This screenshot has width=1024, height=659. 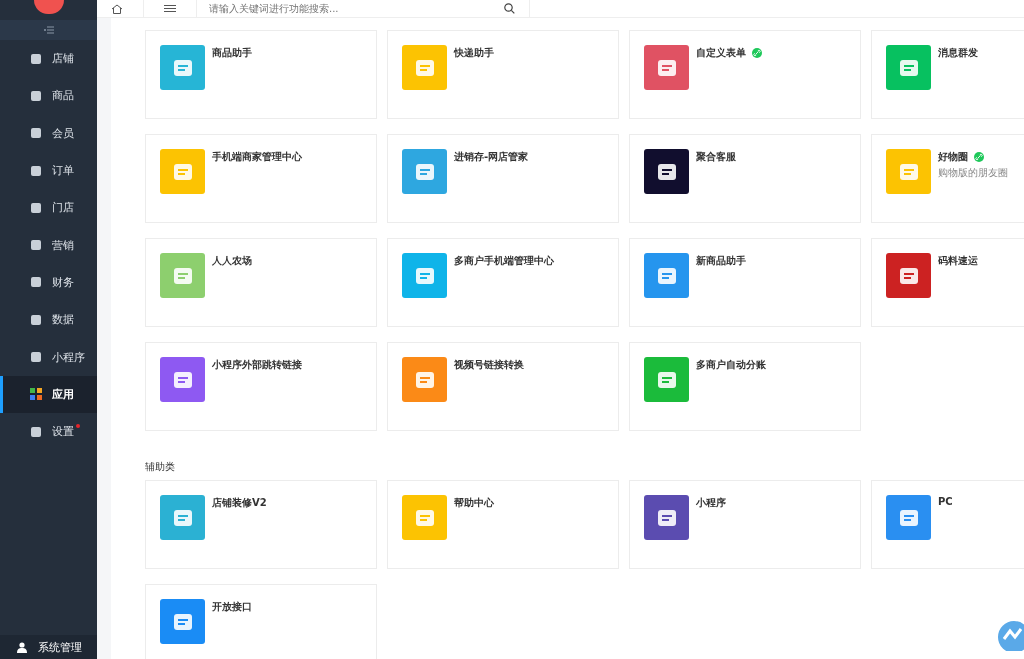 What do you see at coordinates (947, 282) in the screenshot?
I see `app-card: 码料速运` at bounding box center [947, 282].